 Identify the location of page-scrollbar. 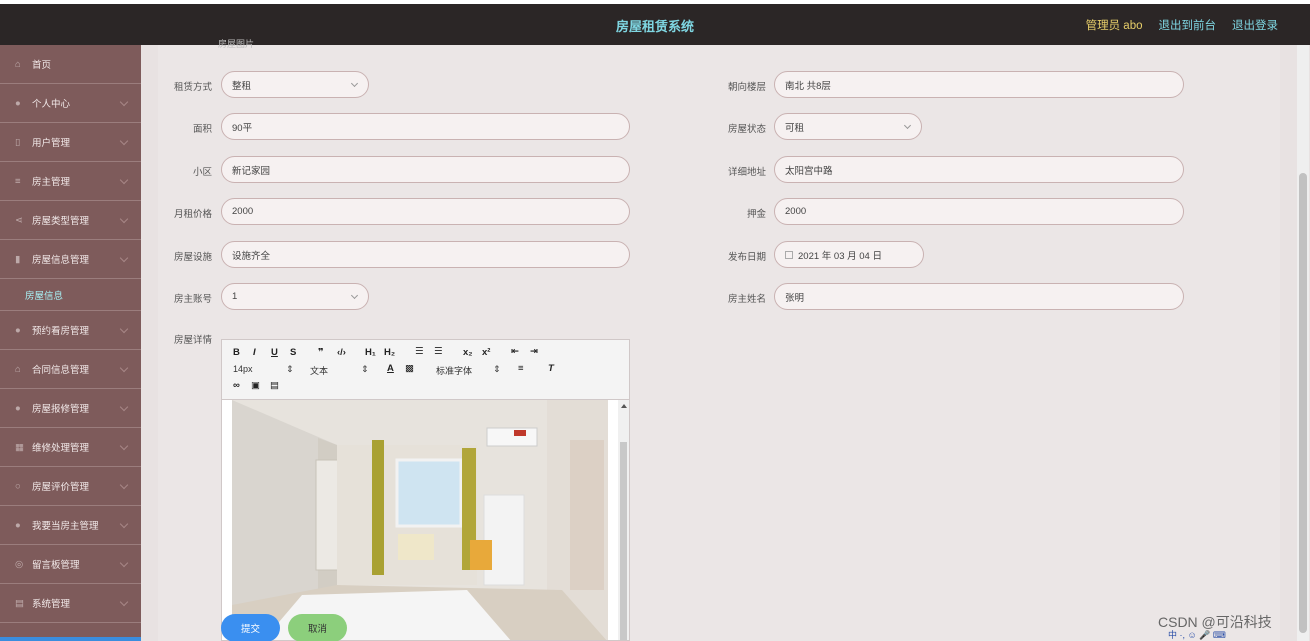
(1303, 343).